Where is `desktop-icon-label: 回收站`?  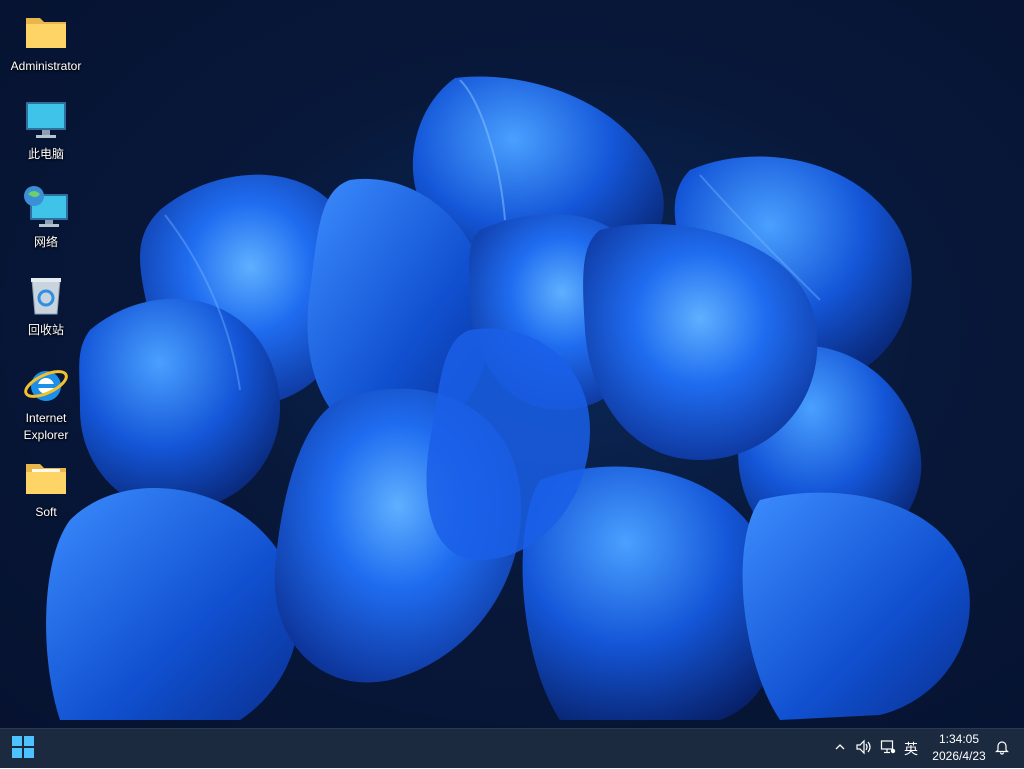
desktop-icon-label: 回收站 is located at coordinates (45, 330).